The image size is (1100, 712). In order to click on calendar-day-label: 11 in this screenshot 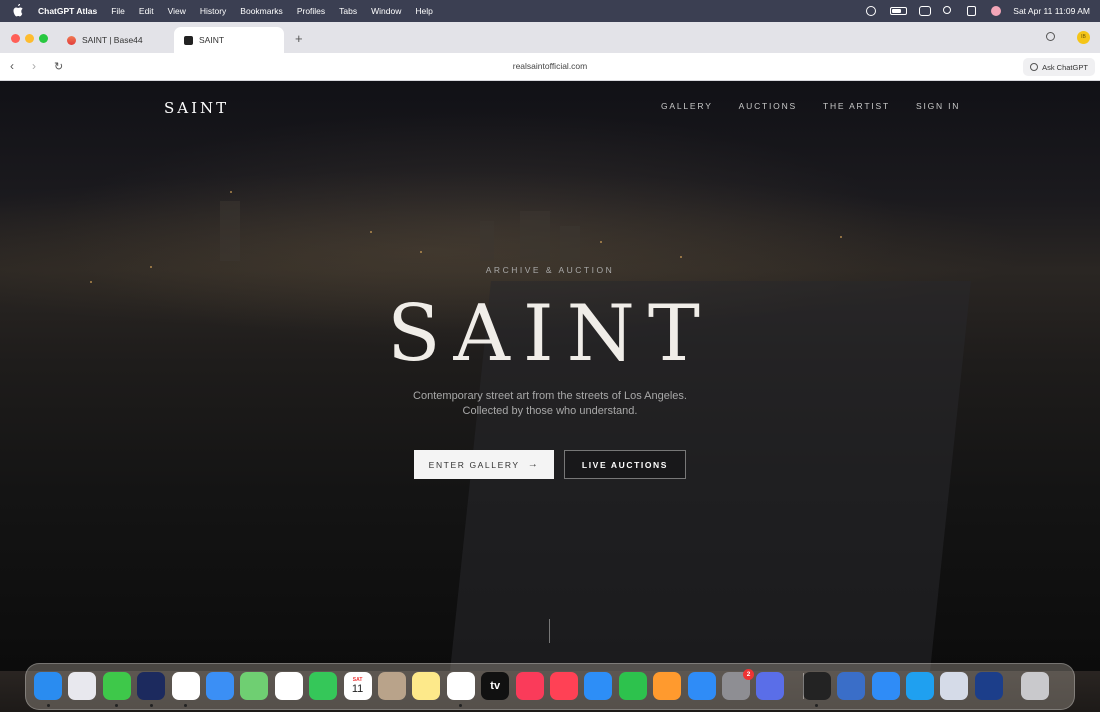, I will do `click(357, 689)`.